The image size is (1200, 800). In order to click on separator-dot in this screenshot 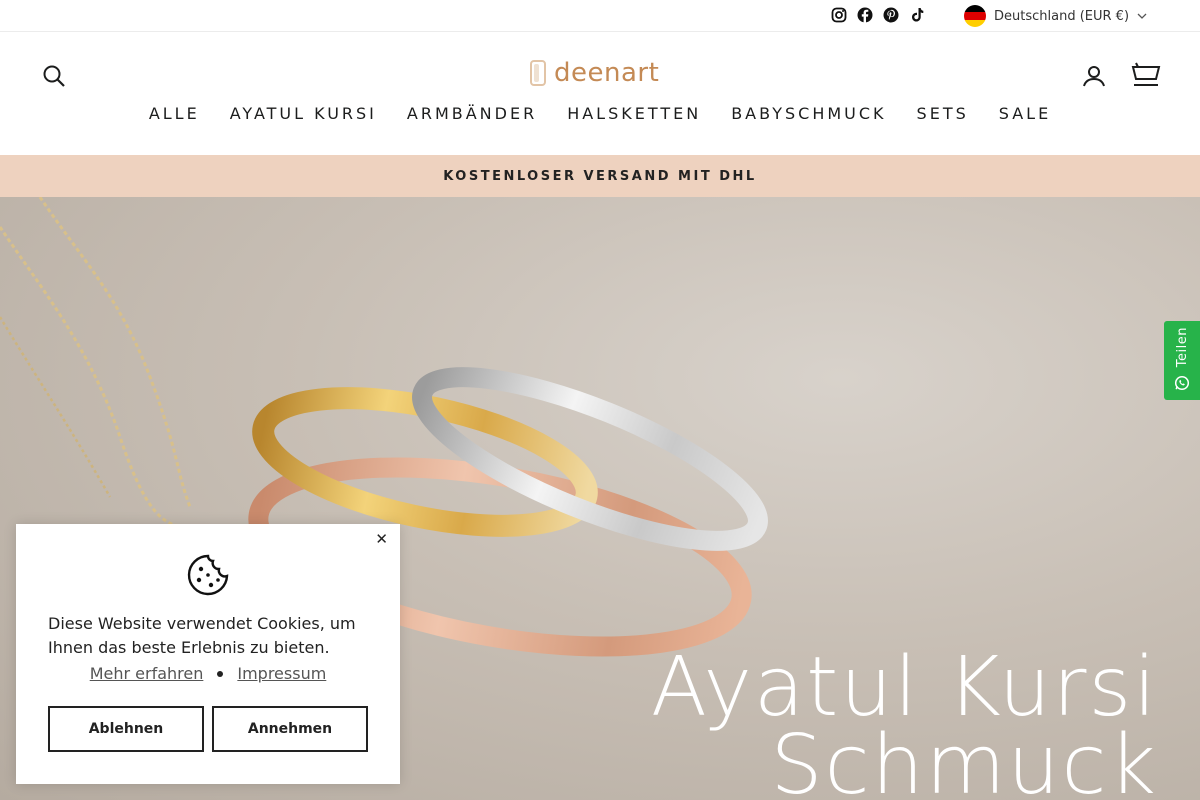, I will do `click(220, 673)`.